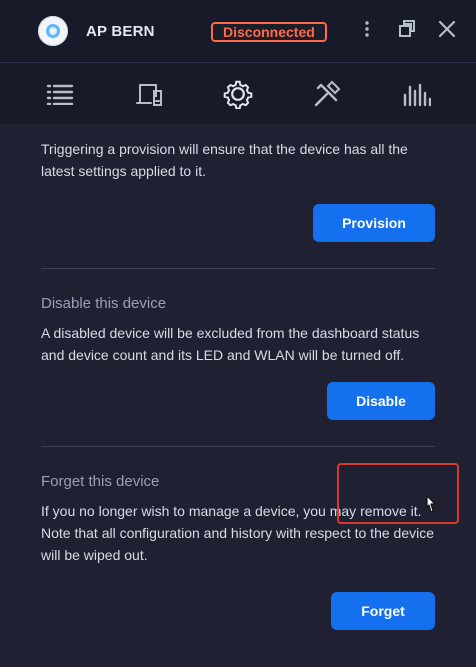  I want to click on disable-button: Disable, so click(381, 401).